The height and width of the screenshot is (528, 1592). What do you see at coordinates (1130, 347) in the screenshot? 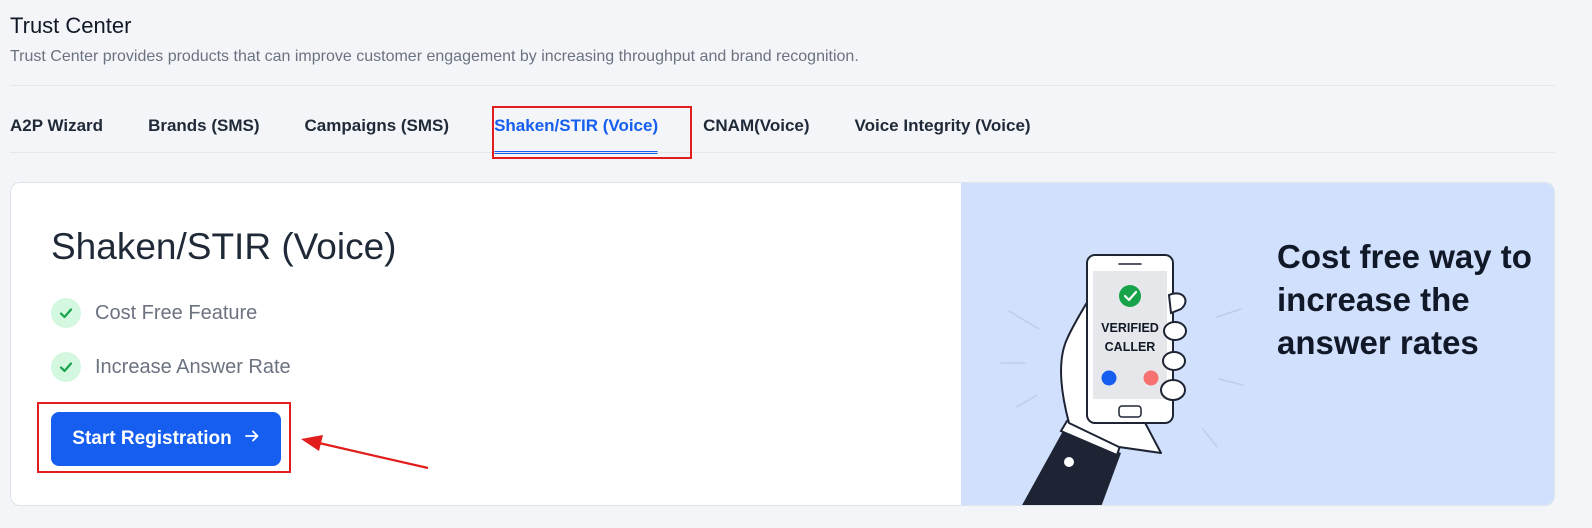
I see `caller-text: CALLER` at bounding box center [1130, 347].